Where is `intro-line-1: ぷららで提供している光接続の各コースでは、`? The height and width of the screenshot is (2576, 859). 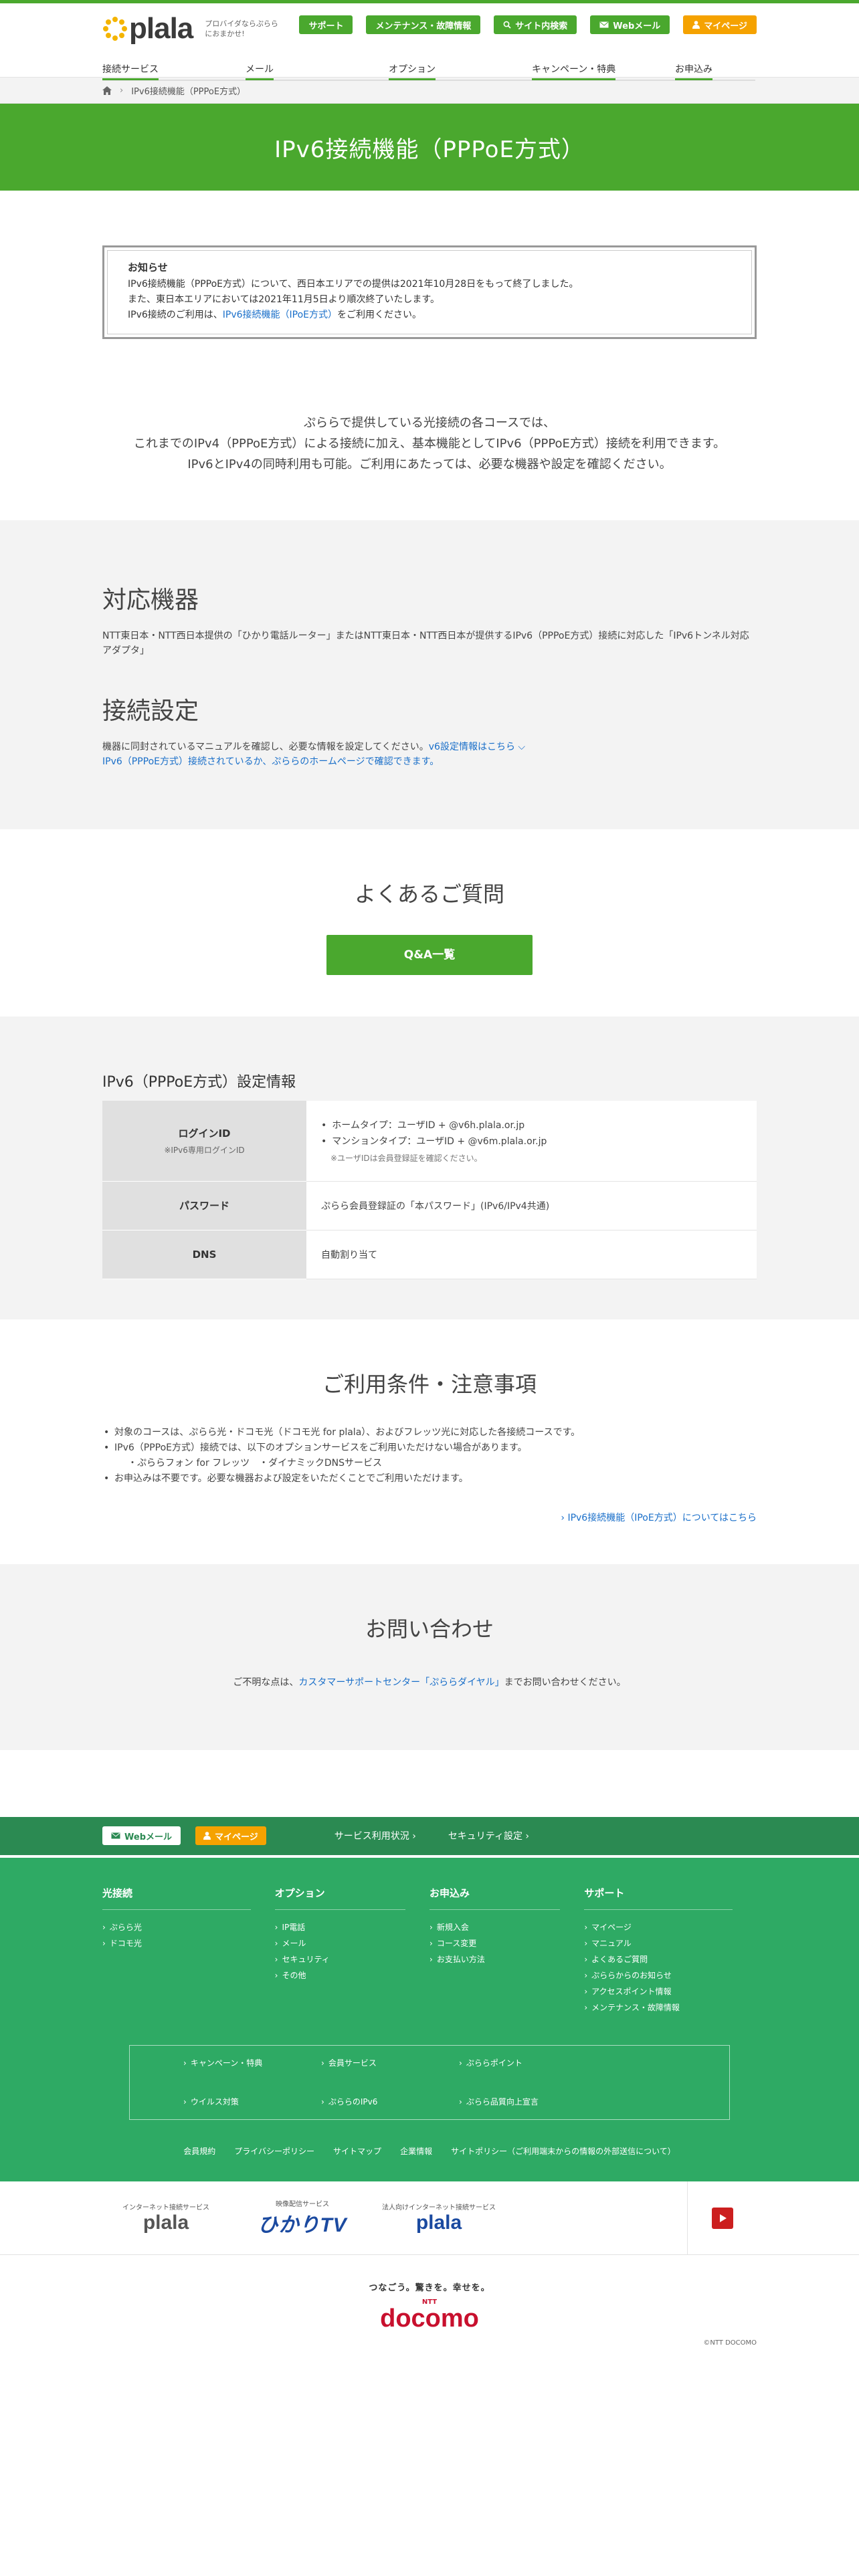 intro-line-1: ぷららで提供している光接続の各コースでは、 is located at coordinates (429, 423).